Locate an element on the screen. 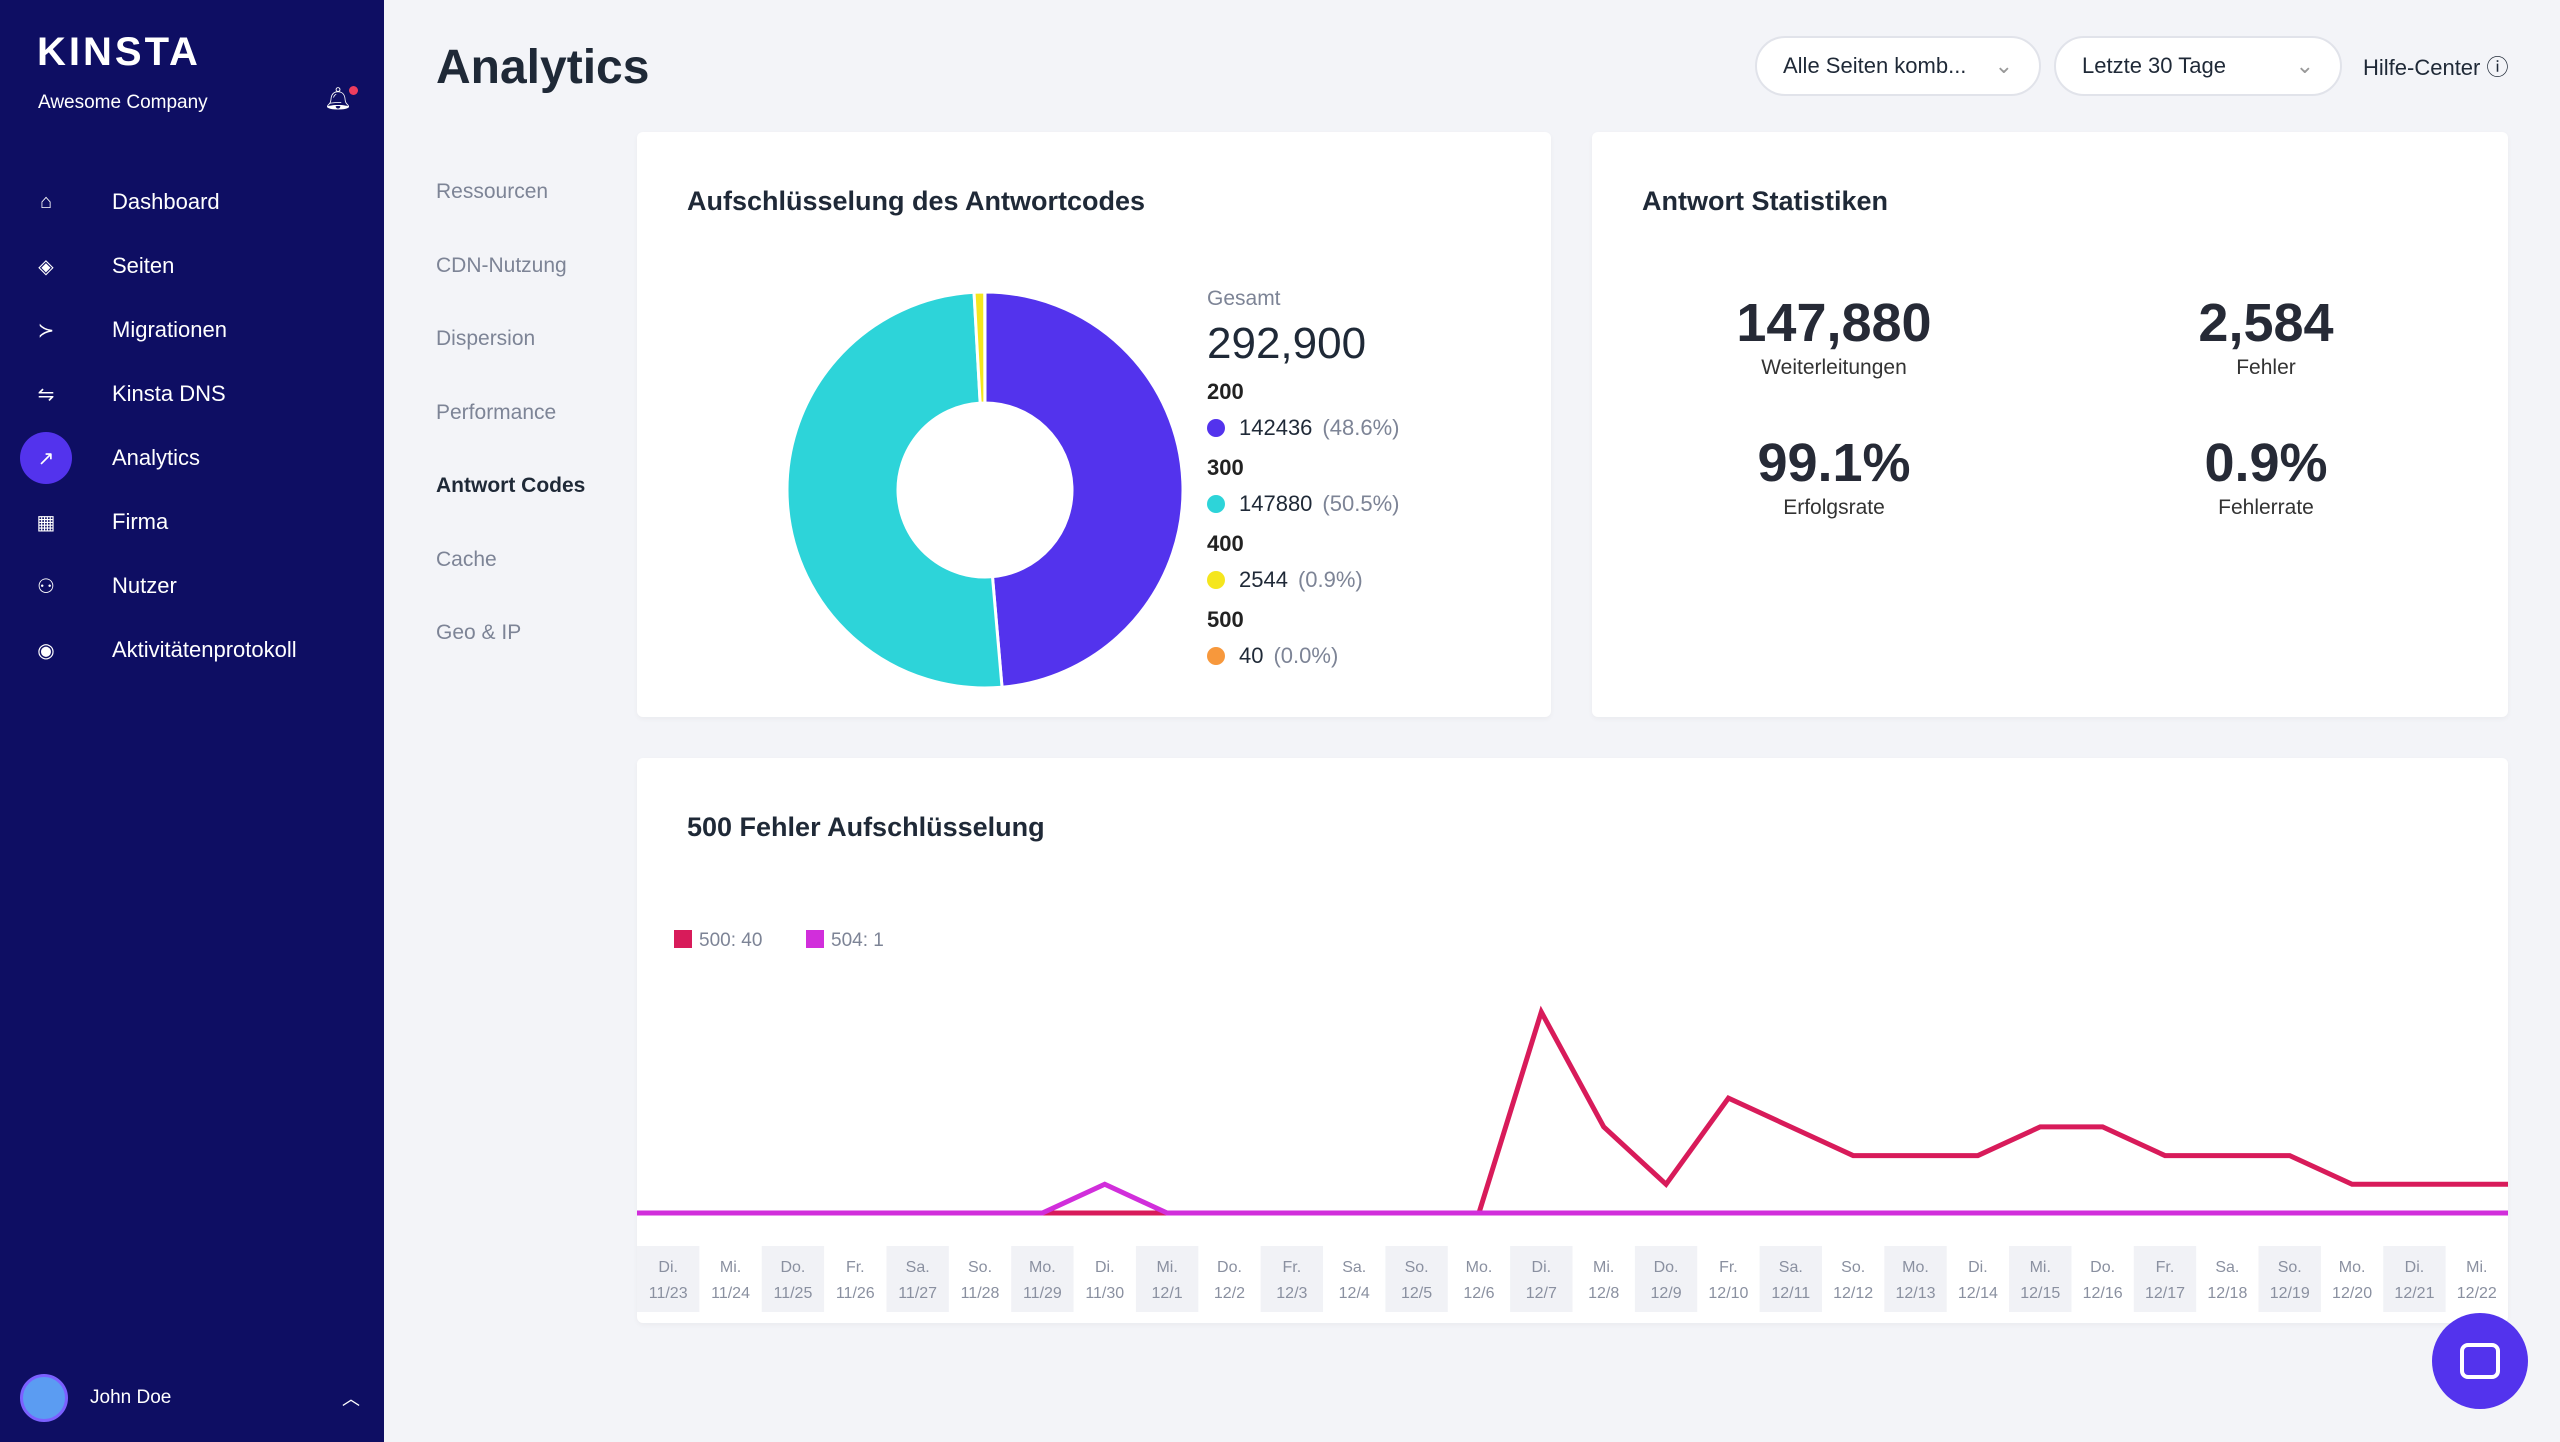  sidebar-item-user-add: ⚇ Nutzer is located at coordinates (98, 586).